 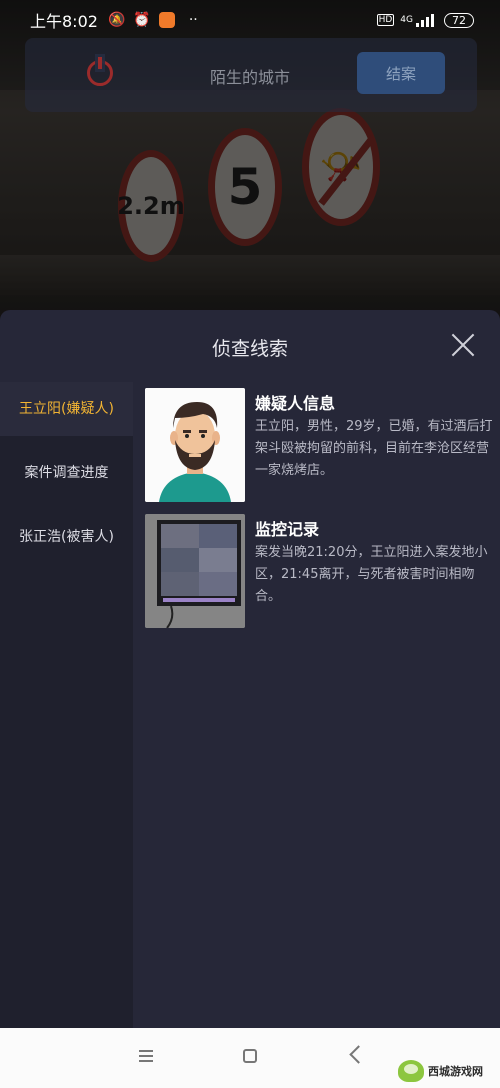 What do you see at coordinates (195, 445) in the screenshot?
I see `suspect-portrait` at bounding box center [195, 445].